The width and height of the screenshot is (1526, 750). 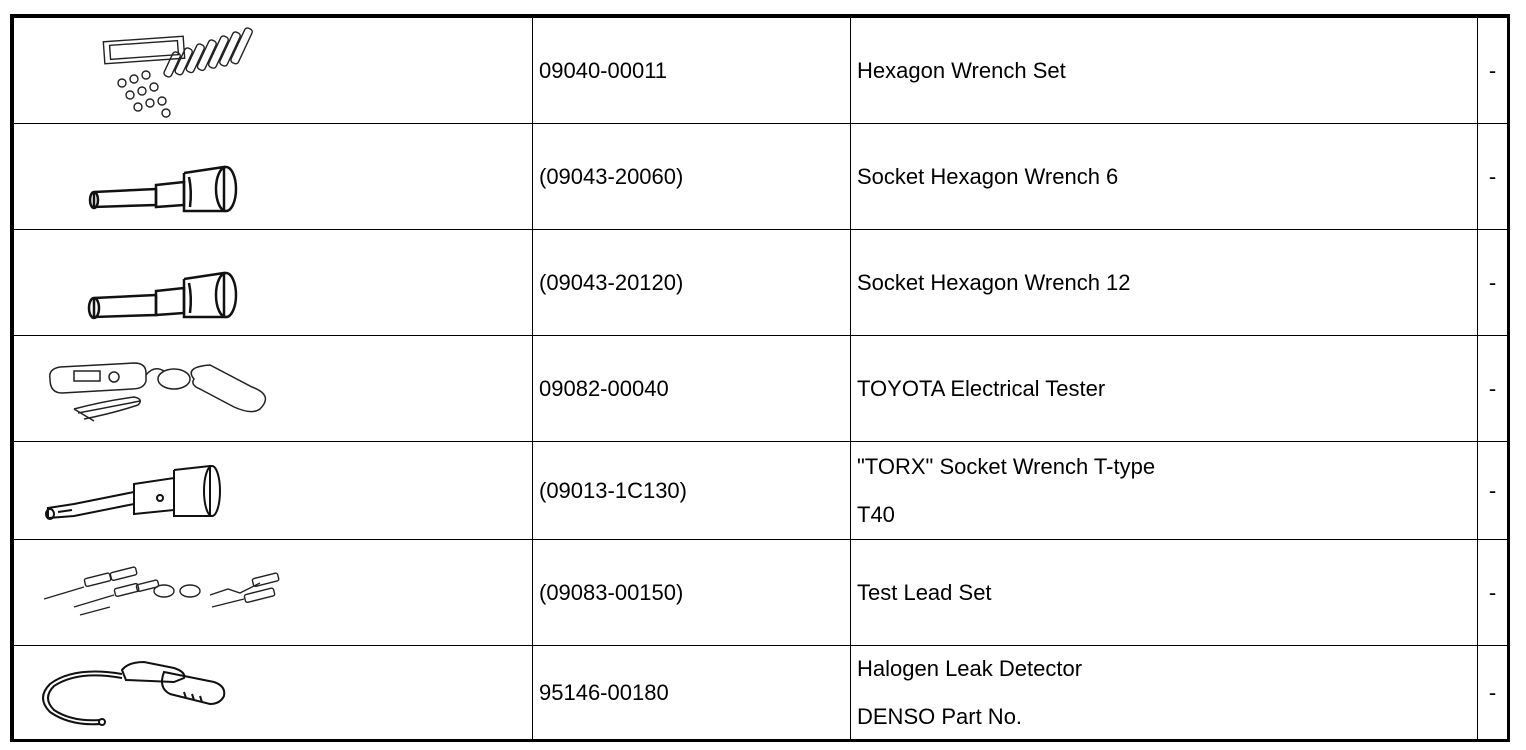 What do you see at coordinates (1006, 466) in the screenshot?
I see `tool-name-line1: "TORX" Socket Wrench T-type` at bounding box center [1006, 466].